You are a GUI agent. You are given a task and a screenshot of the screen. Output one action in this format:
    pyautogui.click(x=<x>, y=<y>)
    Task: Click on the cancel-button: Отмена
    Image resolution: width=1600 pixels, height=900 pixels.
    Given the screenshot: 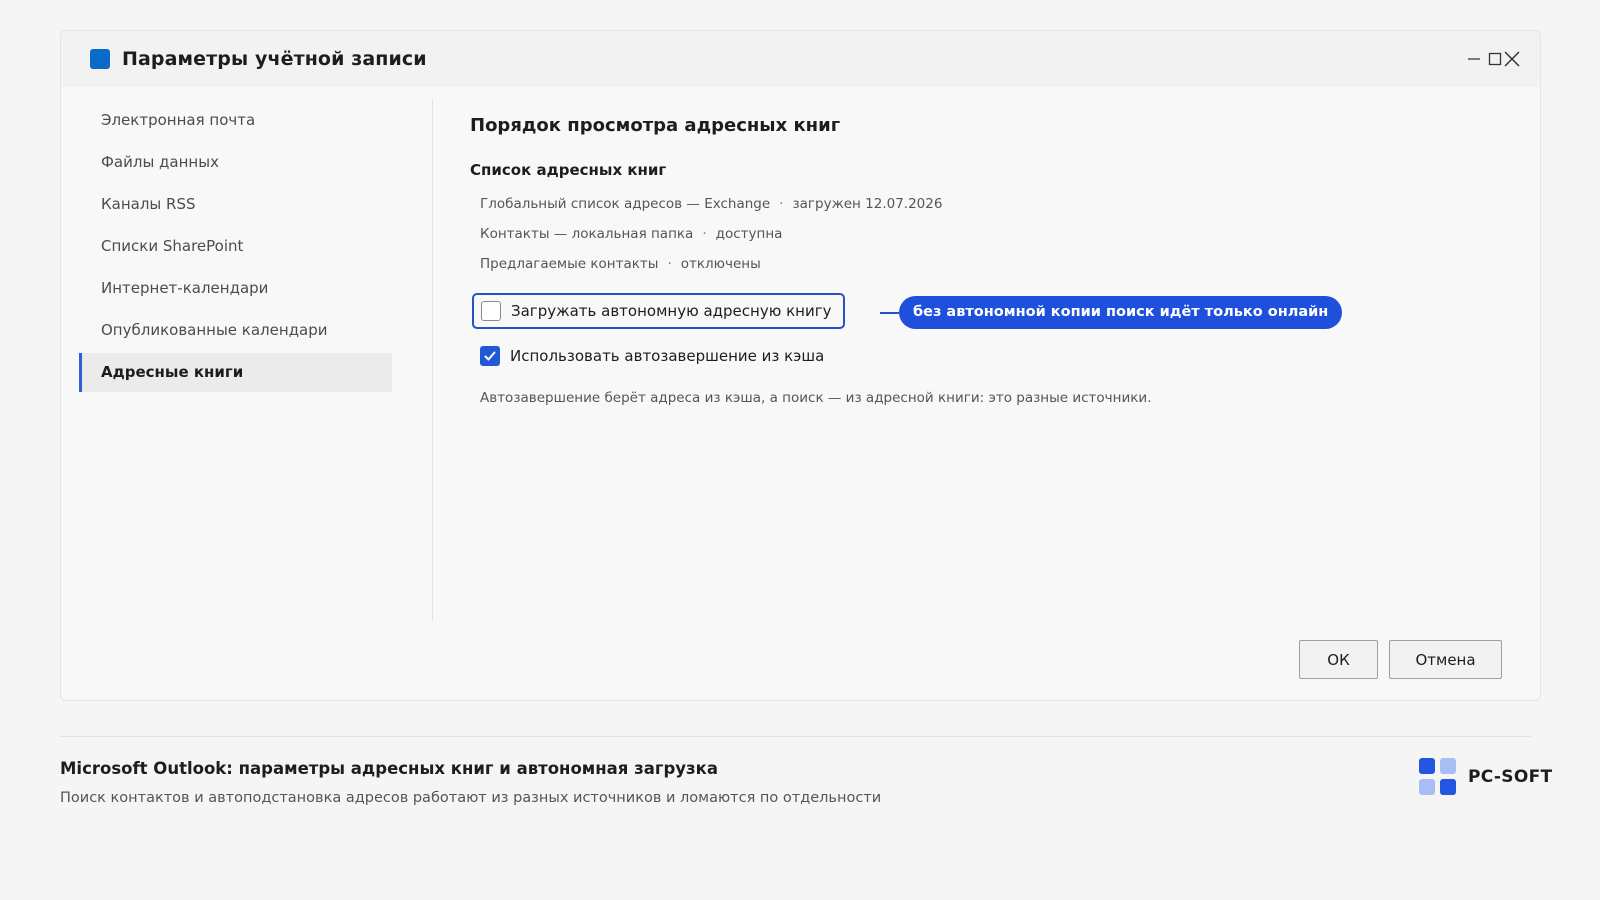 What is the action you would take?
    pyautogui.click(x=1445, y=659)
    